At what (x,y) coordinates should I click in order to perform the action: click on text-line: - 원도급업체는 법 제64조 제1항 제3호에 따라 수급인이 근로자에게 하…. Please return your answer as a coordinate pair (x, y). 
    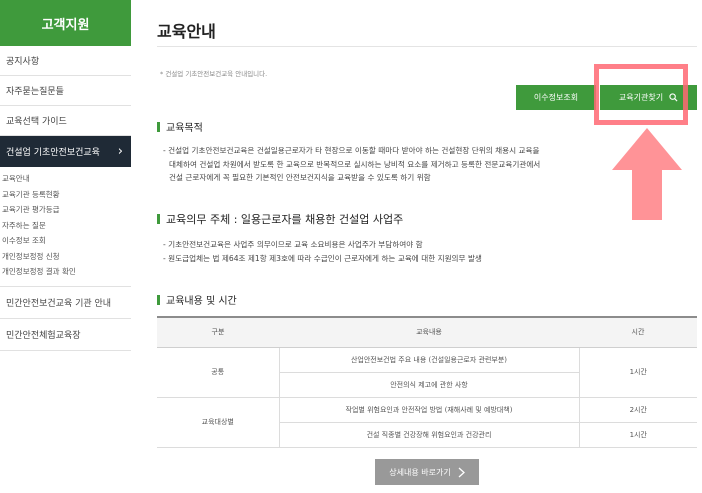
    Looking at the image, I should click on (322, 258).